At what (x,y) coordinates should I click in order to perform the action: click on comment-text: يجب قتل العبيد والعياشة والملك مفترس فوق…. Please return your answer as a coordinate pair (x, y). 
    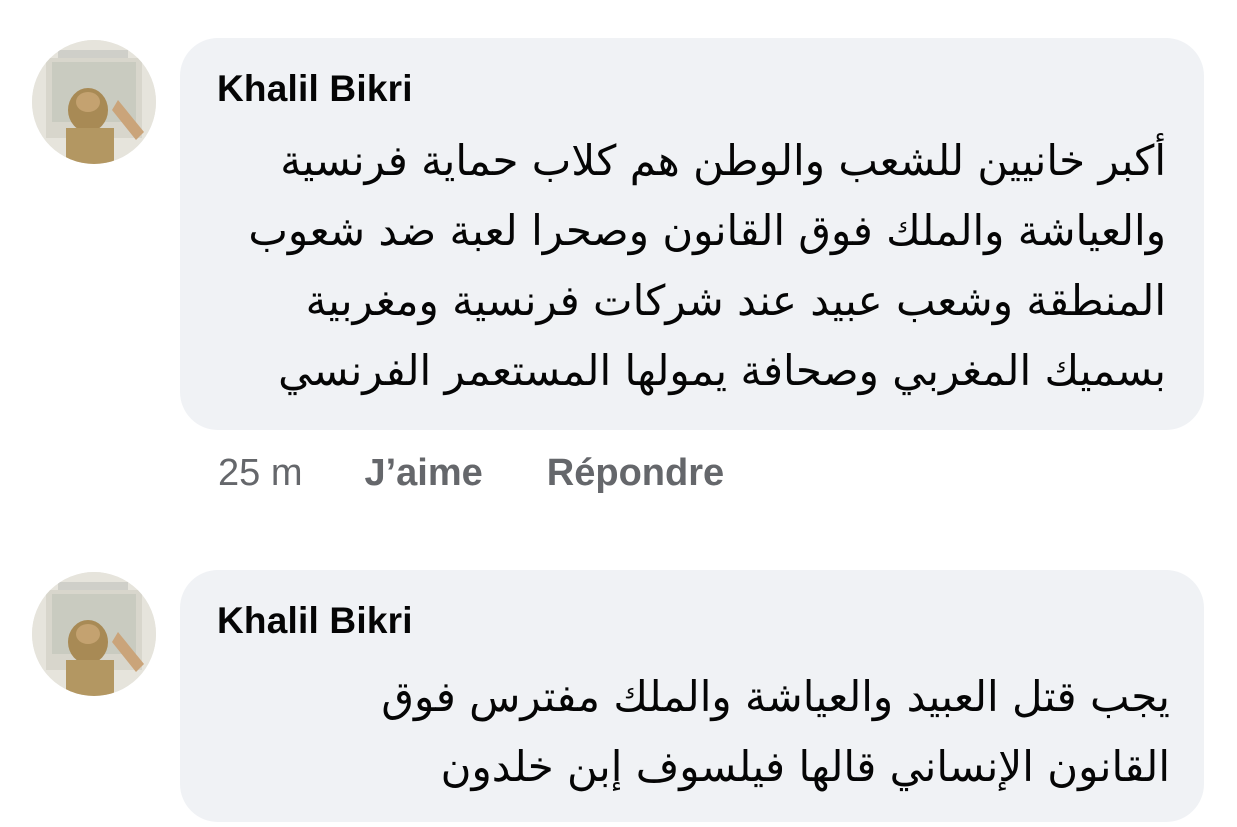
    Looking at the image, I should click on (690, 732).